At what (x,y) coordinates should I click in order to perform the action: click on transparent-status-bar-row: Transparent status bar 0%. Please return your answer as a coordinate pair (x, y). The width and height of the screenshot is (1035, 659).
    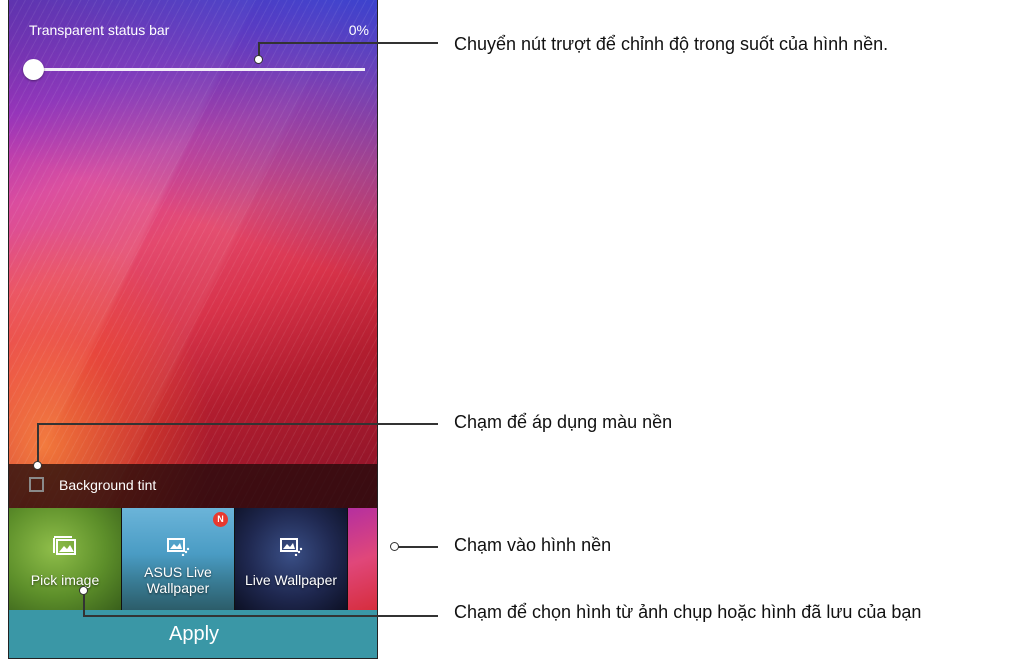
    Looking at the image, I should click on (193, 32).